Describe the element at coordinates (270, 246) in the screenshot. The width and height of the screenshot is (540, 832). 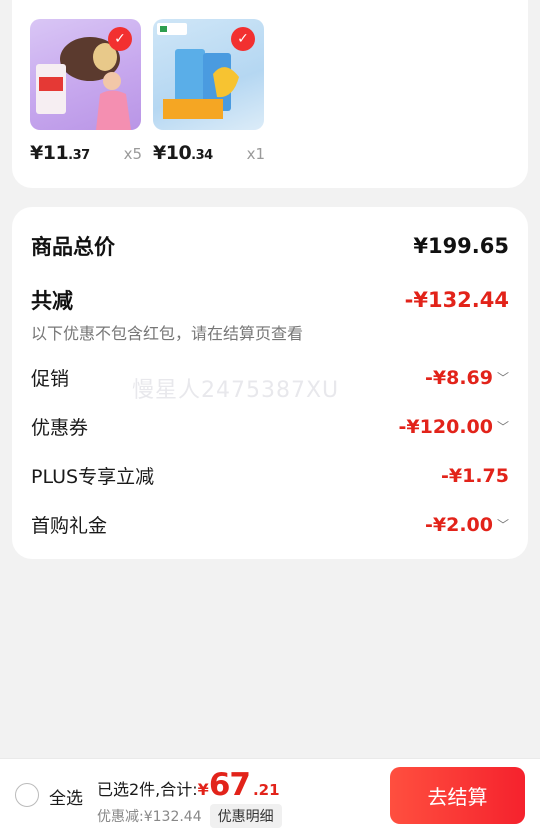
I see `total-price-row: 商品总价 ¥199.65` at that location.